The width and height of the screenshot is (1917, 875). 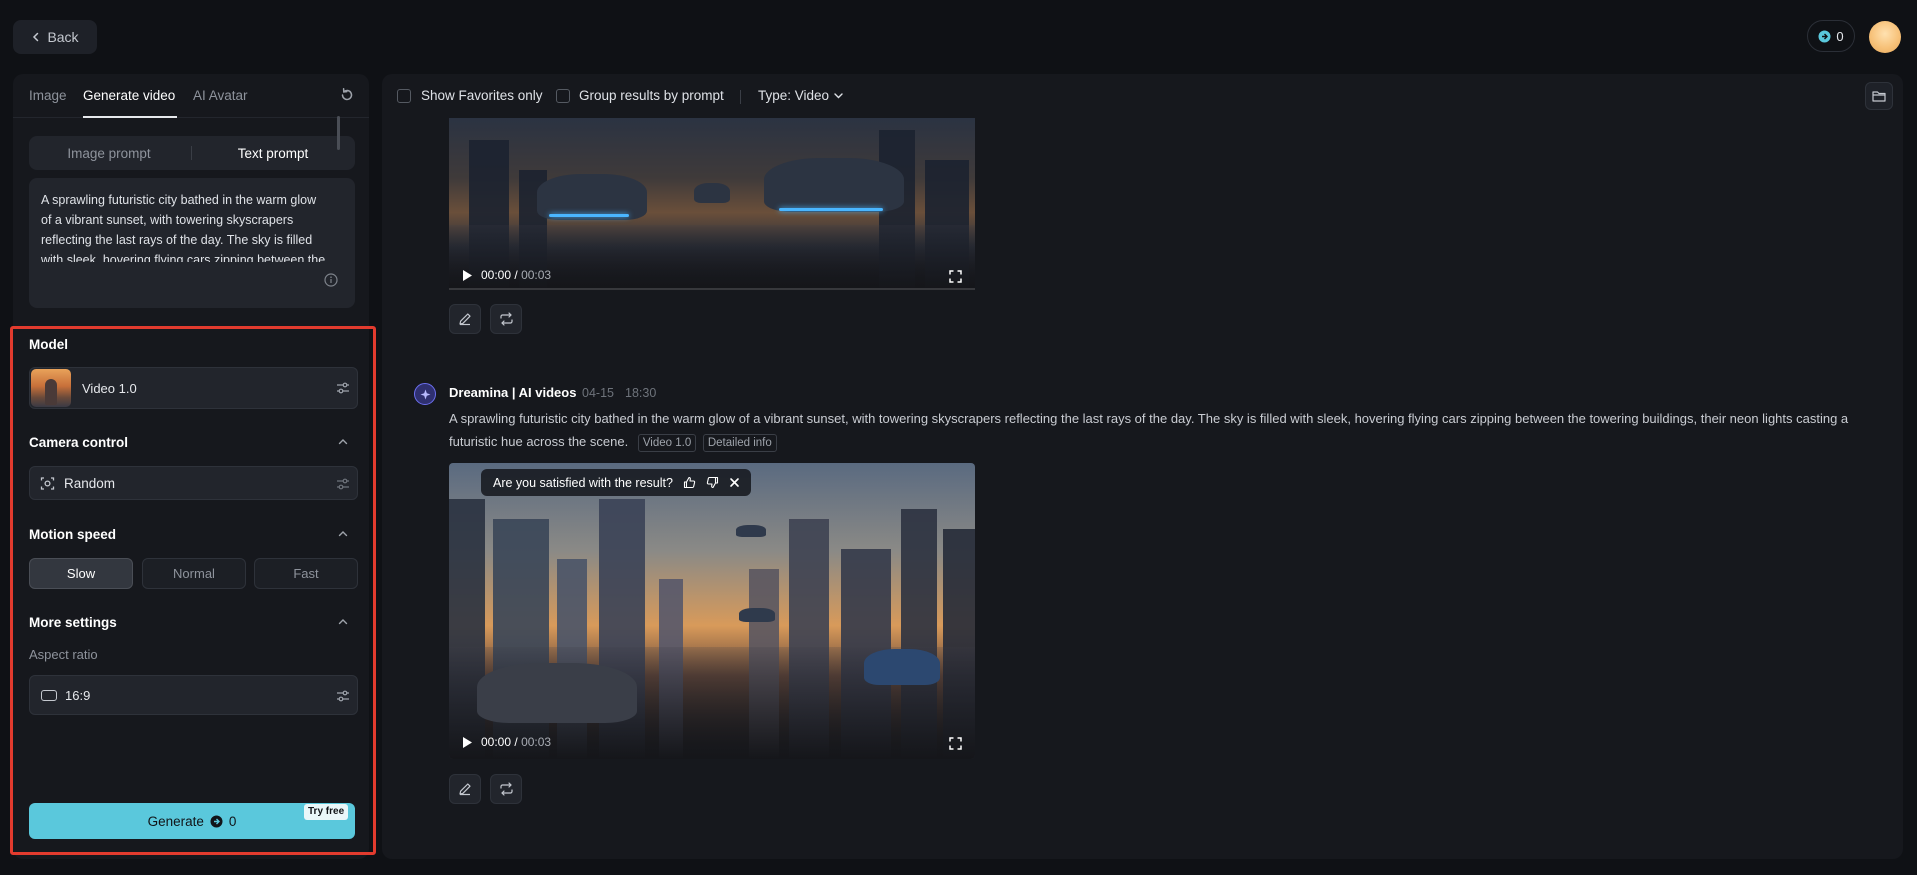 I want to click on more-settings-title: More settings, so click(x=73, y=622).